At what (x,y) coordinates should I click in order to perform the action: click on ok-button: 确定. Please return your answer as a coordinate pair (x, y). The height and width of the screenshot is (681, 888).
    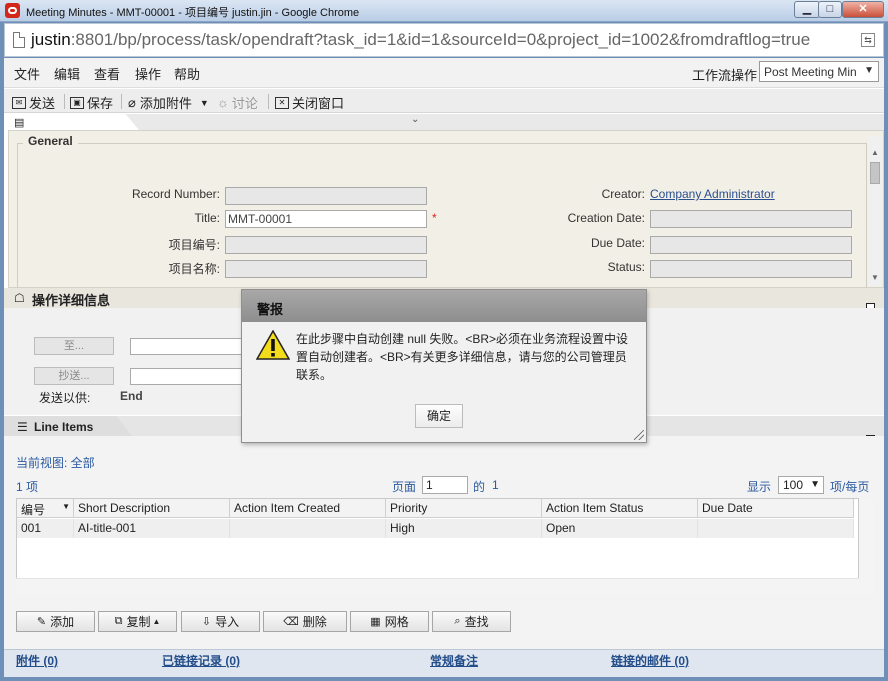
    Looking at the image, I should click on (439, 416).